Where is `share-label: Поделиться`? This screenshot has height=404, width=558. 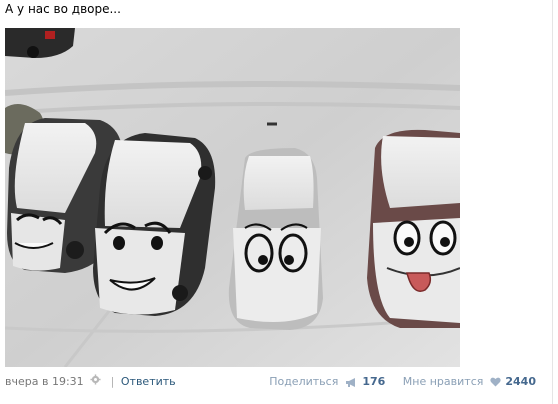 share-label: Поделиться is located at coordinates (304, 381).